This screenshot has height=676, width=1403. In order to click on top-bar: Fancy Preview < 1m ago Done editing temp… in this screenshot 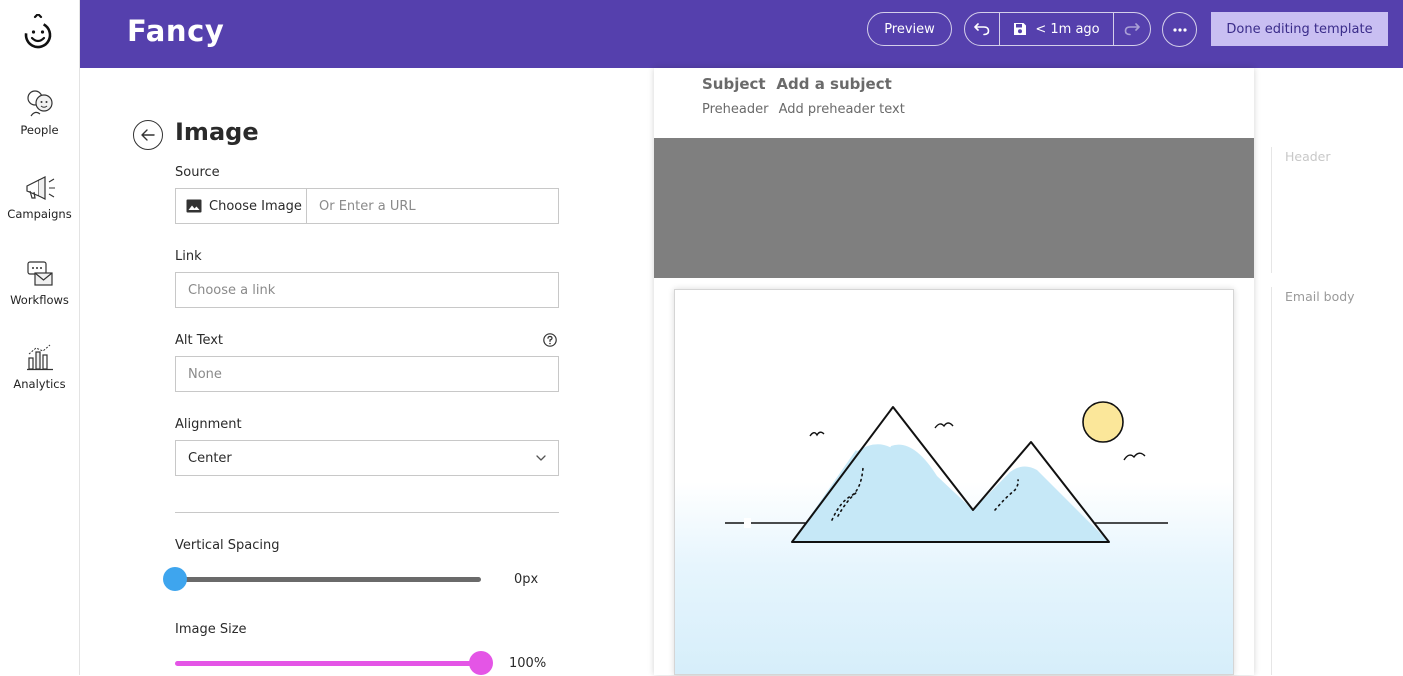, I will do `click(741, 34)`.